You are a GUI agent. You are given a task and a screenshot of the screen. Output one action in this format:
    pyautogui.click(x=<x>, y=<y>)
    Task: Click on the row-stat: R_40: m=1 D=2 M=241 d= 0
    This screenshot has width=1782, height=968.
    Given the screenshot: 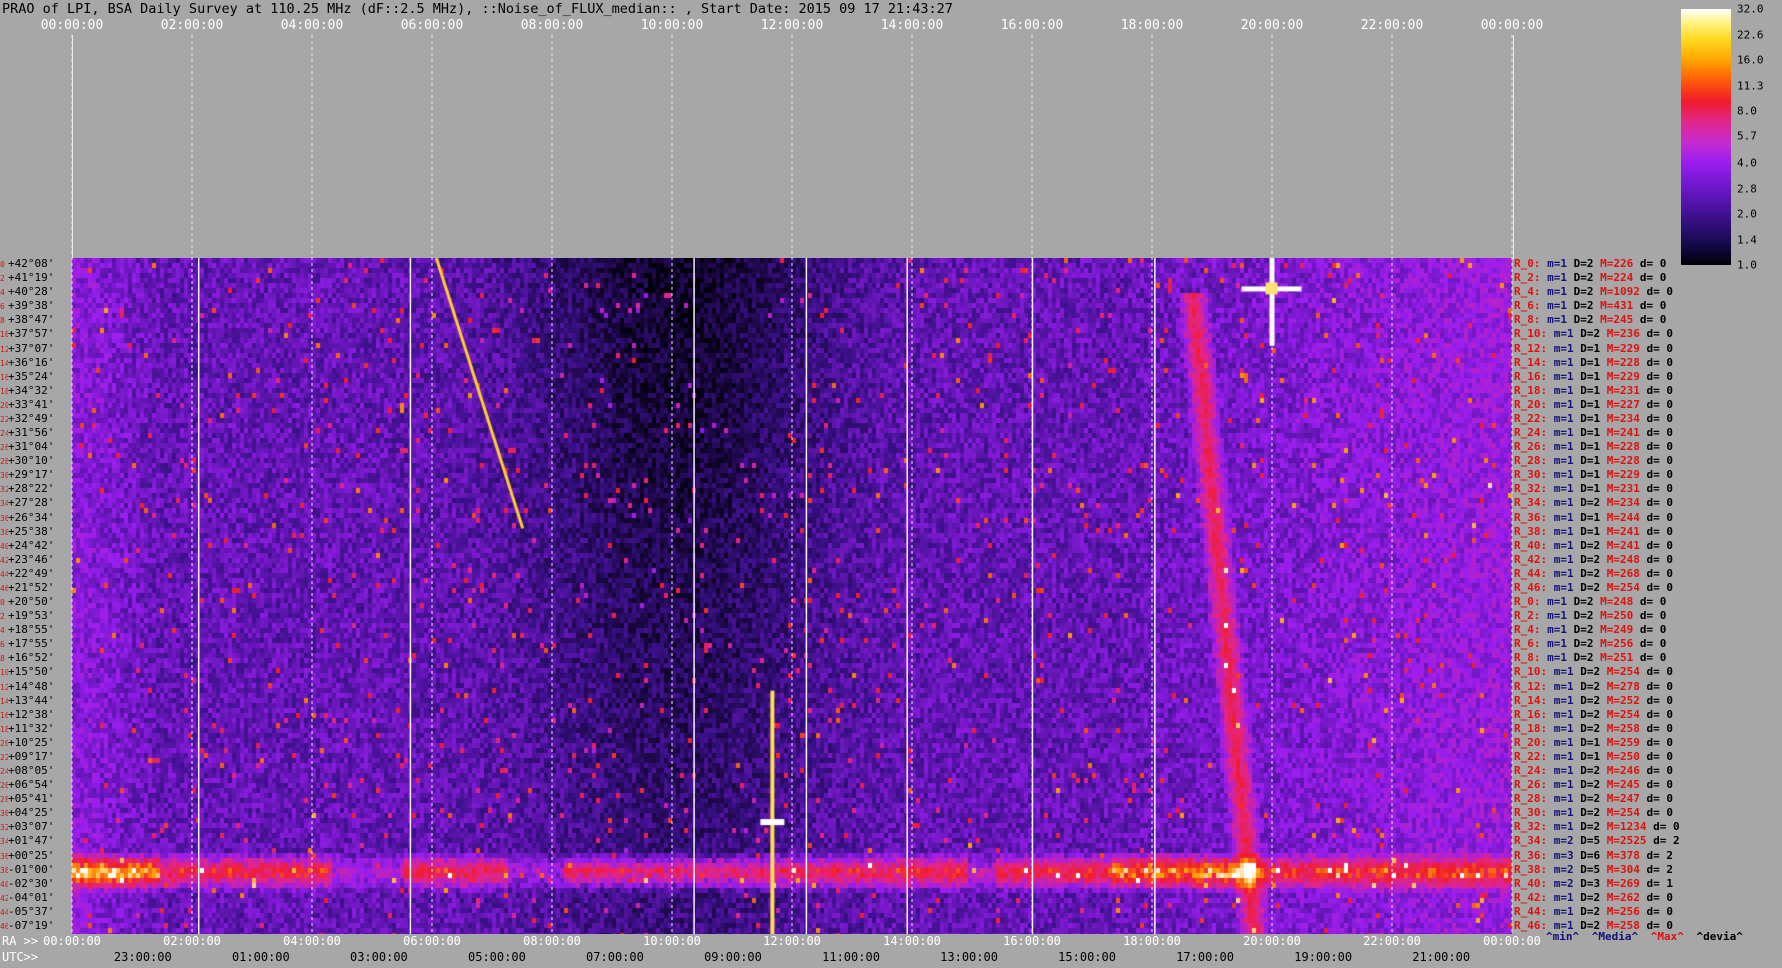 What is the action you would take?
    pyautogui.click(x=1593, y=546)
    